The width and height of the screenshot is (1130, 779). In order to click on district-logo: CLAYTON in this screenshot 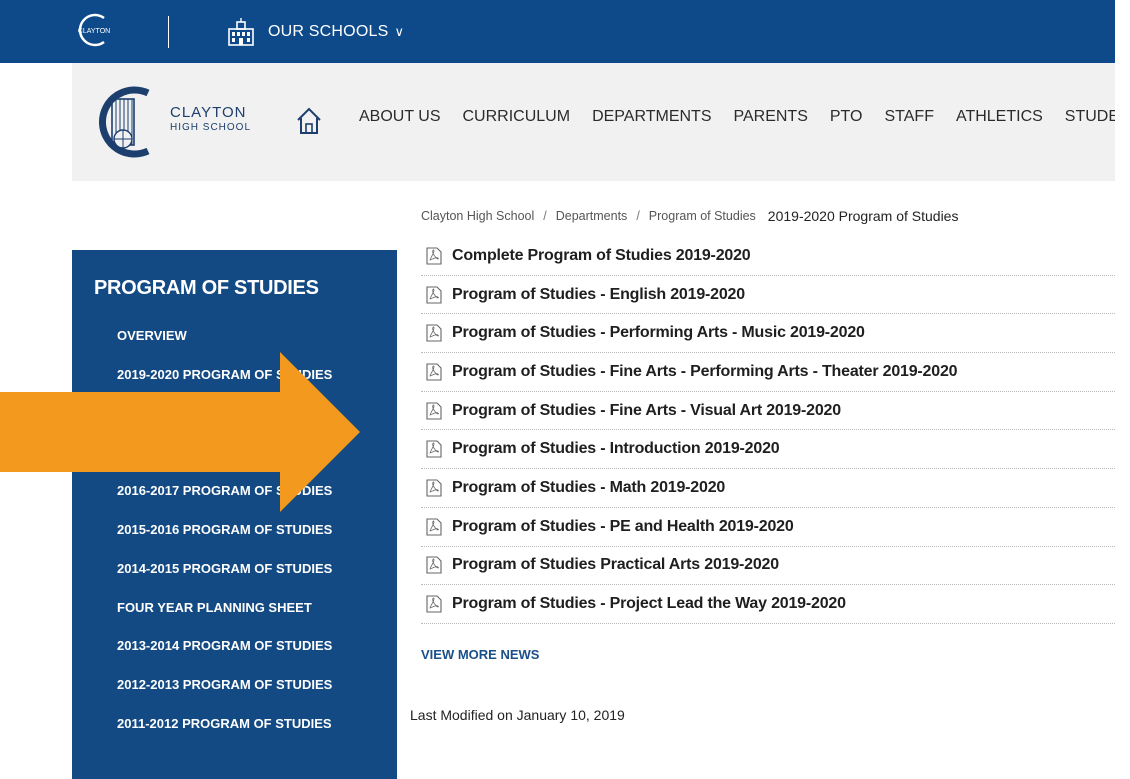, I will do `click(94, 30)`.